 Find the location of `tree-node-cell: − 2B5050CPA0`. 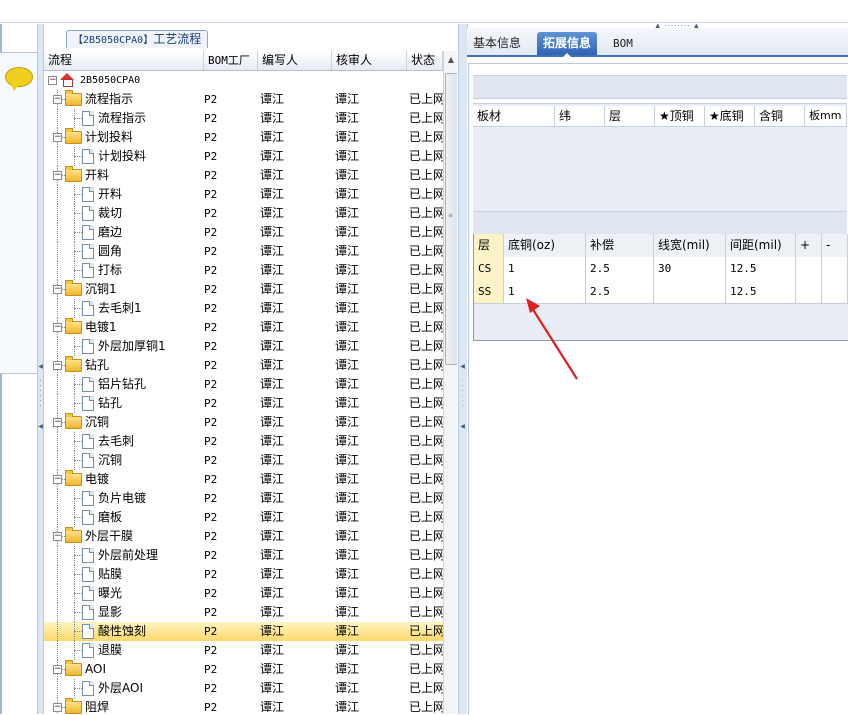

tree-node-cell: − 2B5050CPA0 is located at coordinates (122, 80).